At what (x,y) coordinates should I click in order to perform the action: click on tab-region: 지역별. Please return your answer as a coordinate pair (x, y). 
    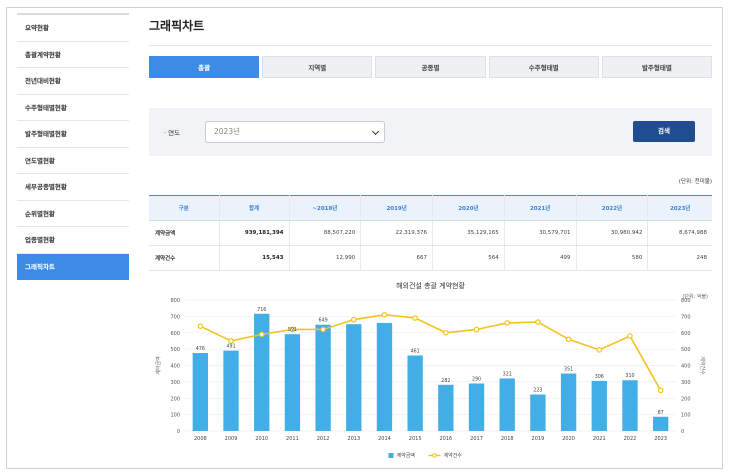
    Looking at the image, I should click on (317, 67).